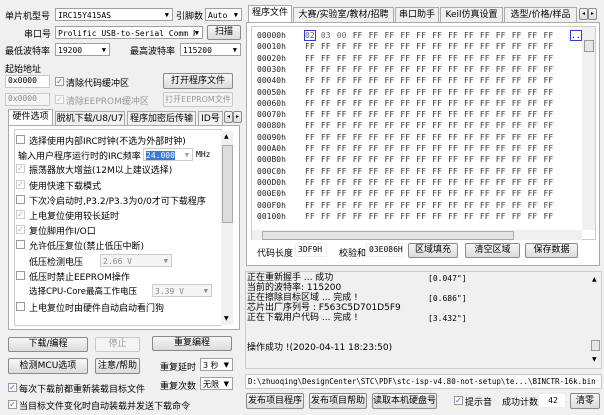 This screenshot has width=604, height=415. I want to click on port-select: Prolific USB-to-Serial Comm P ▼, so click(129, 32).